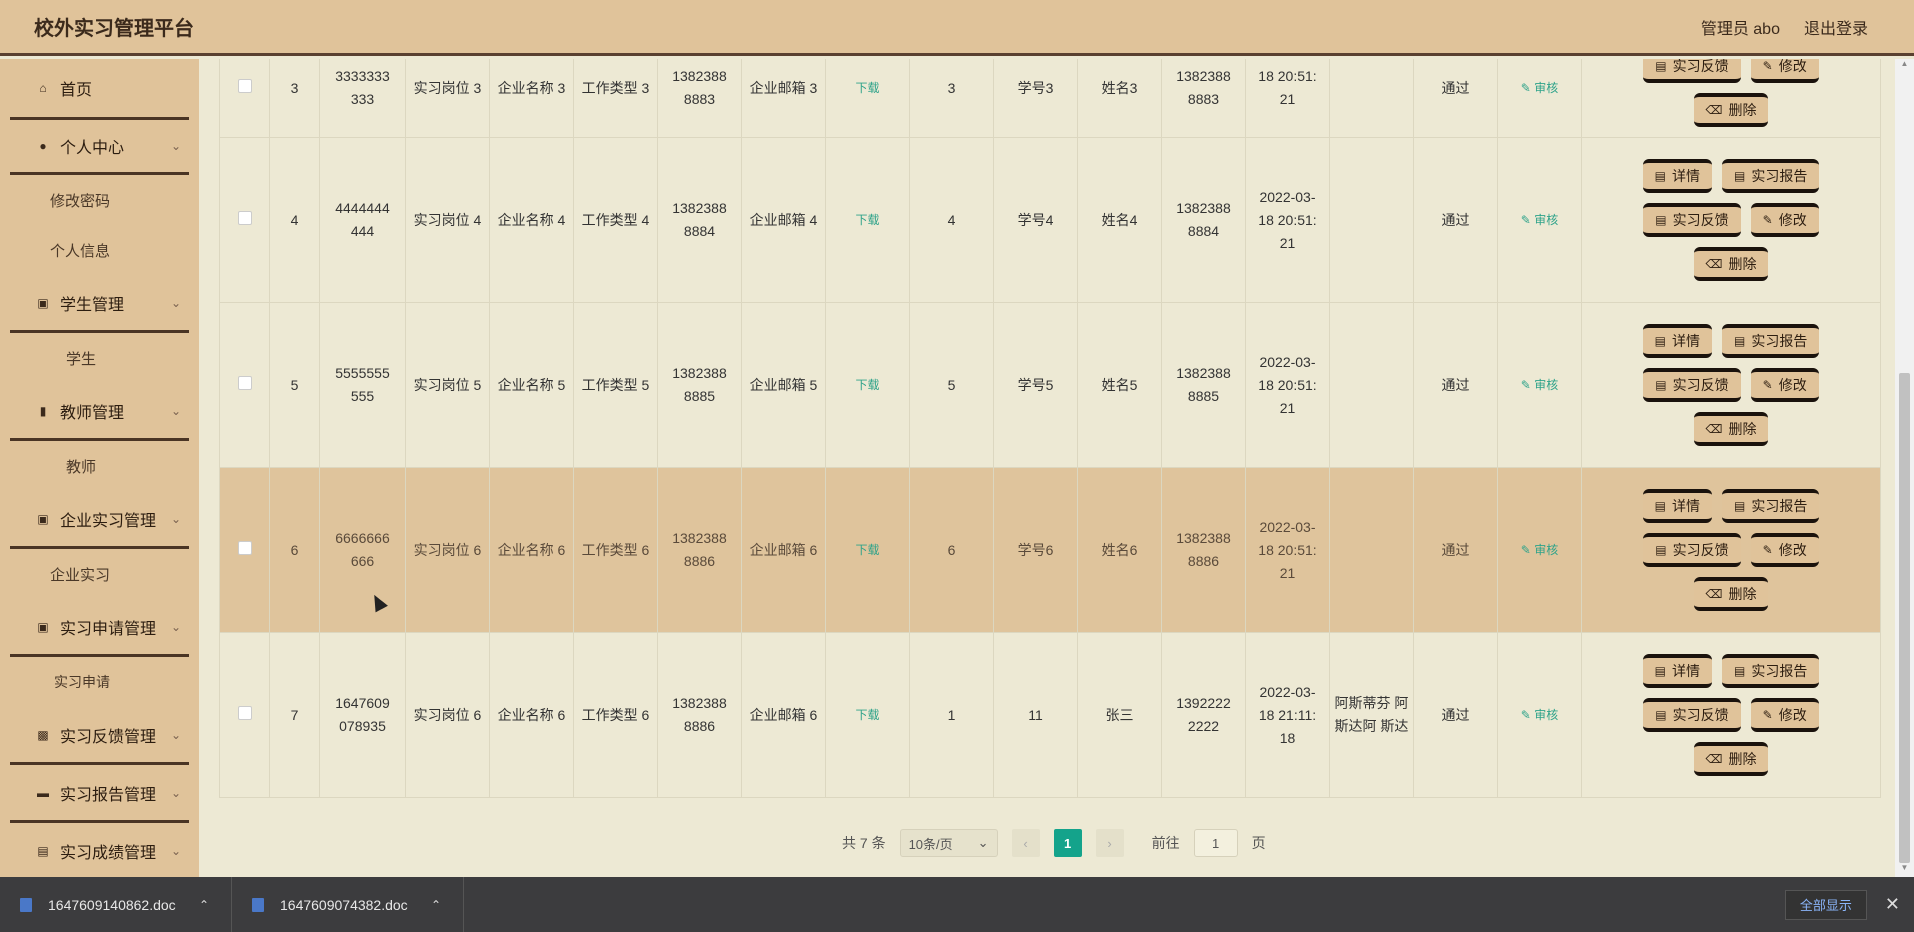 The image size is (1914, 932). What do you see at coordinates (1527, 385) in the screenshot?
I see `edit-icon: ✎` at bounding box center [1527, 385].